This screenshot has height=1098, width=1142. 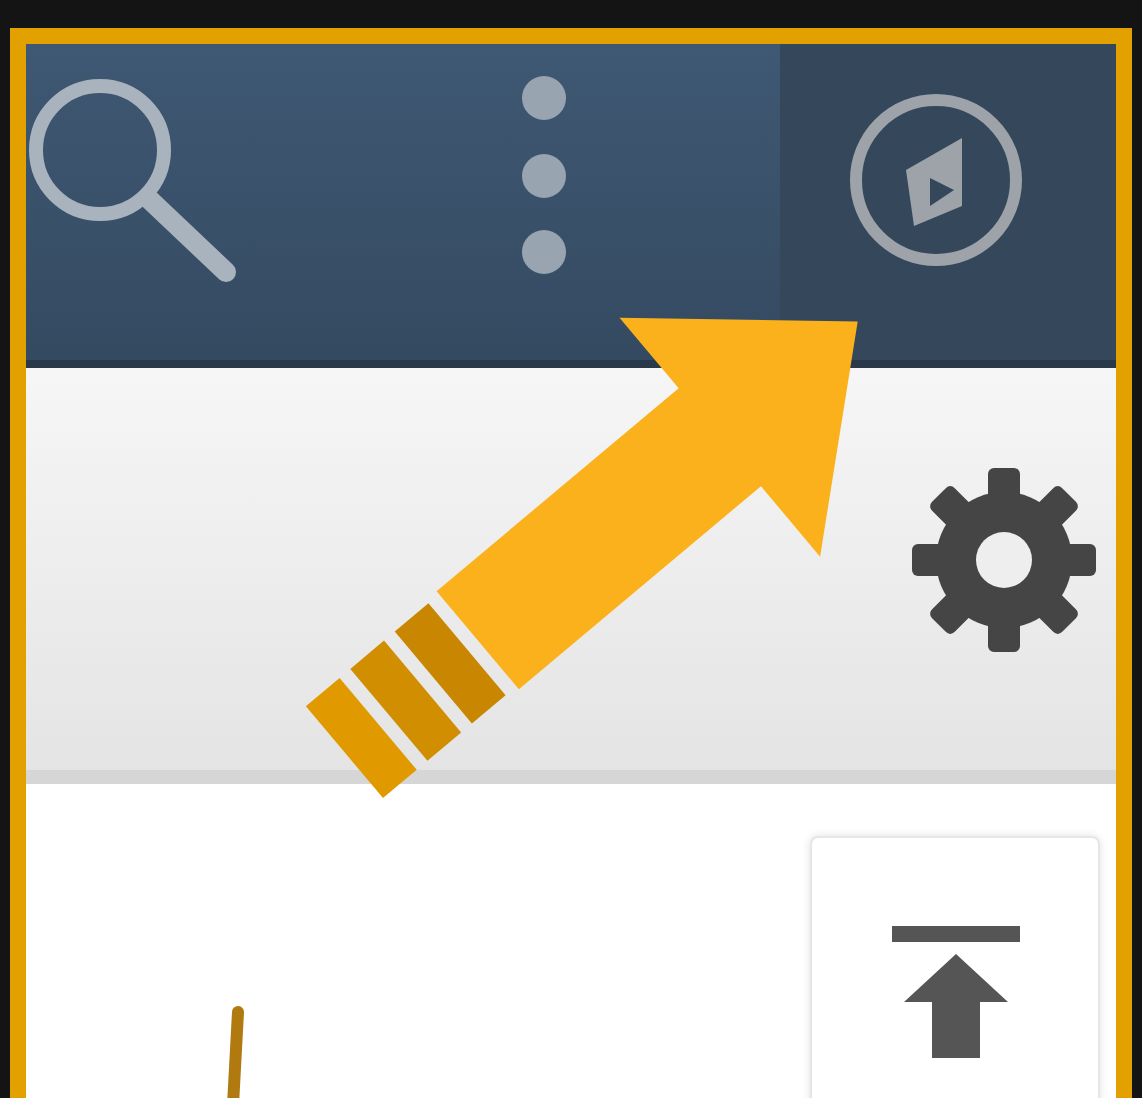 I want to click on more-icon, so click(x=544, y=174).